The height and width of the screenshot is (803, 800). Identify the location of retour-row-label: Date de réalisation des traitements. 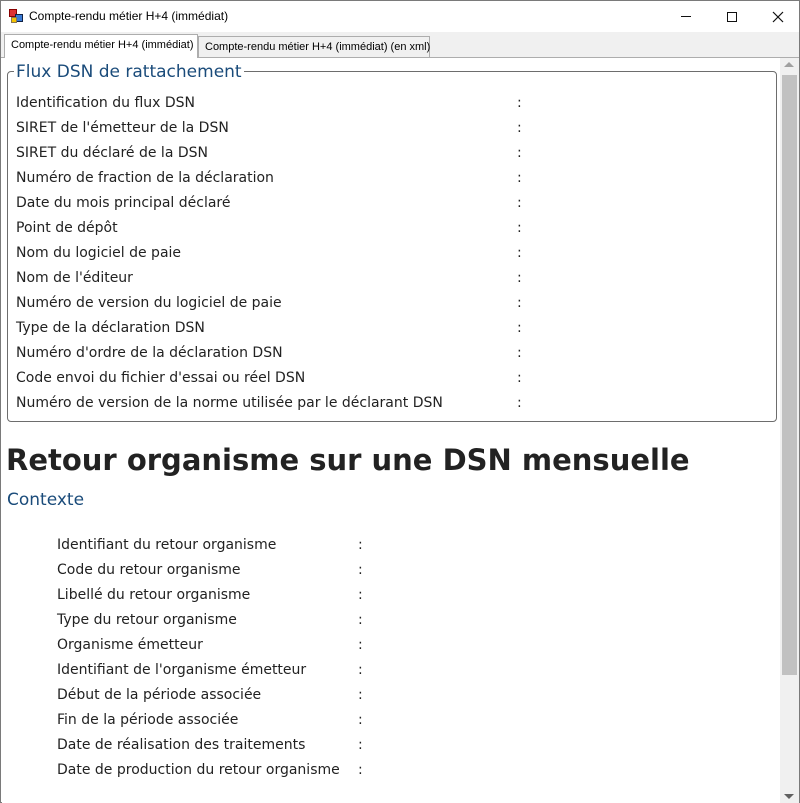
(181, 745).